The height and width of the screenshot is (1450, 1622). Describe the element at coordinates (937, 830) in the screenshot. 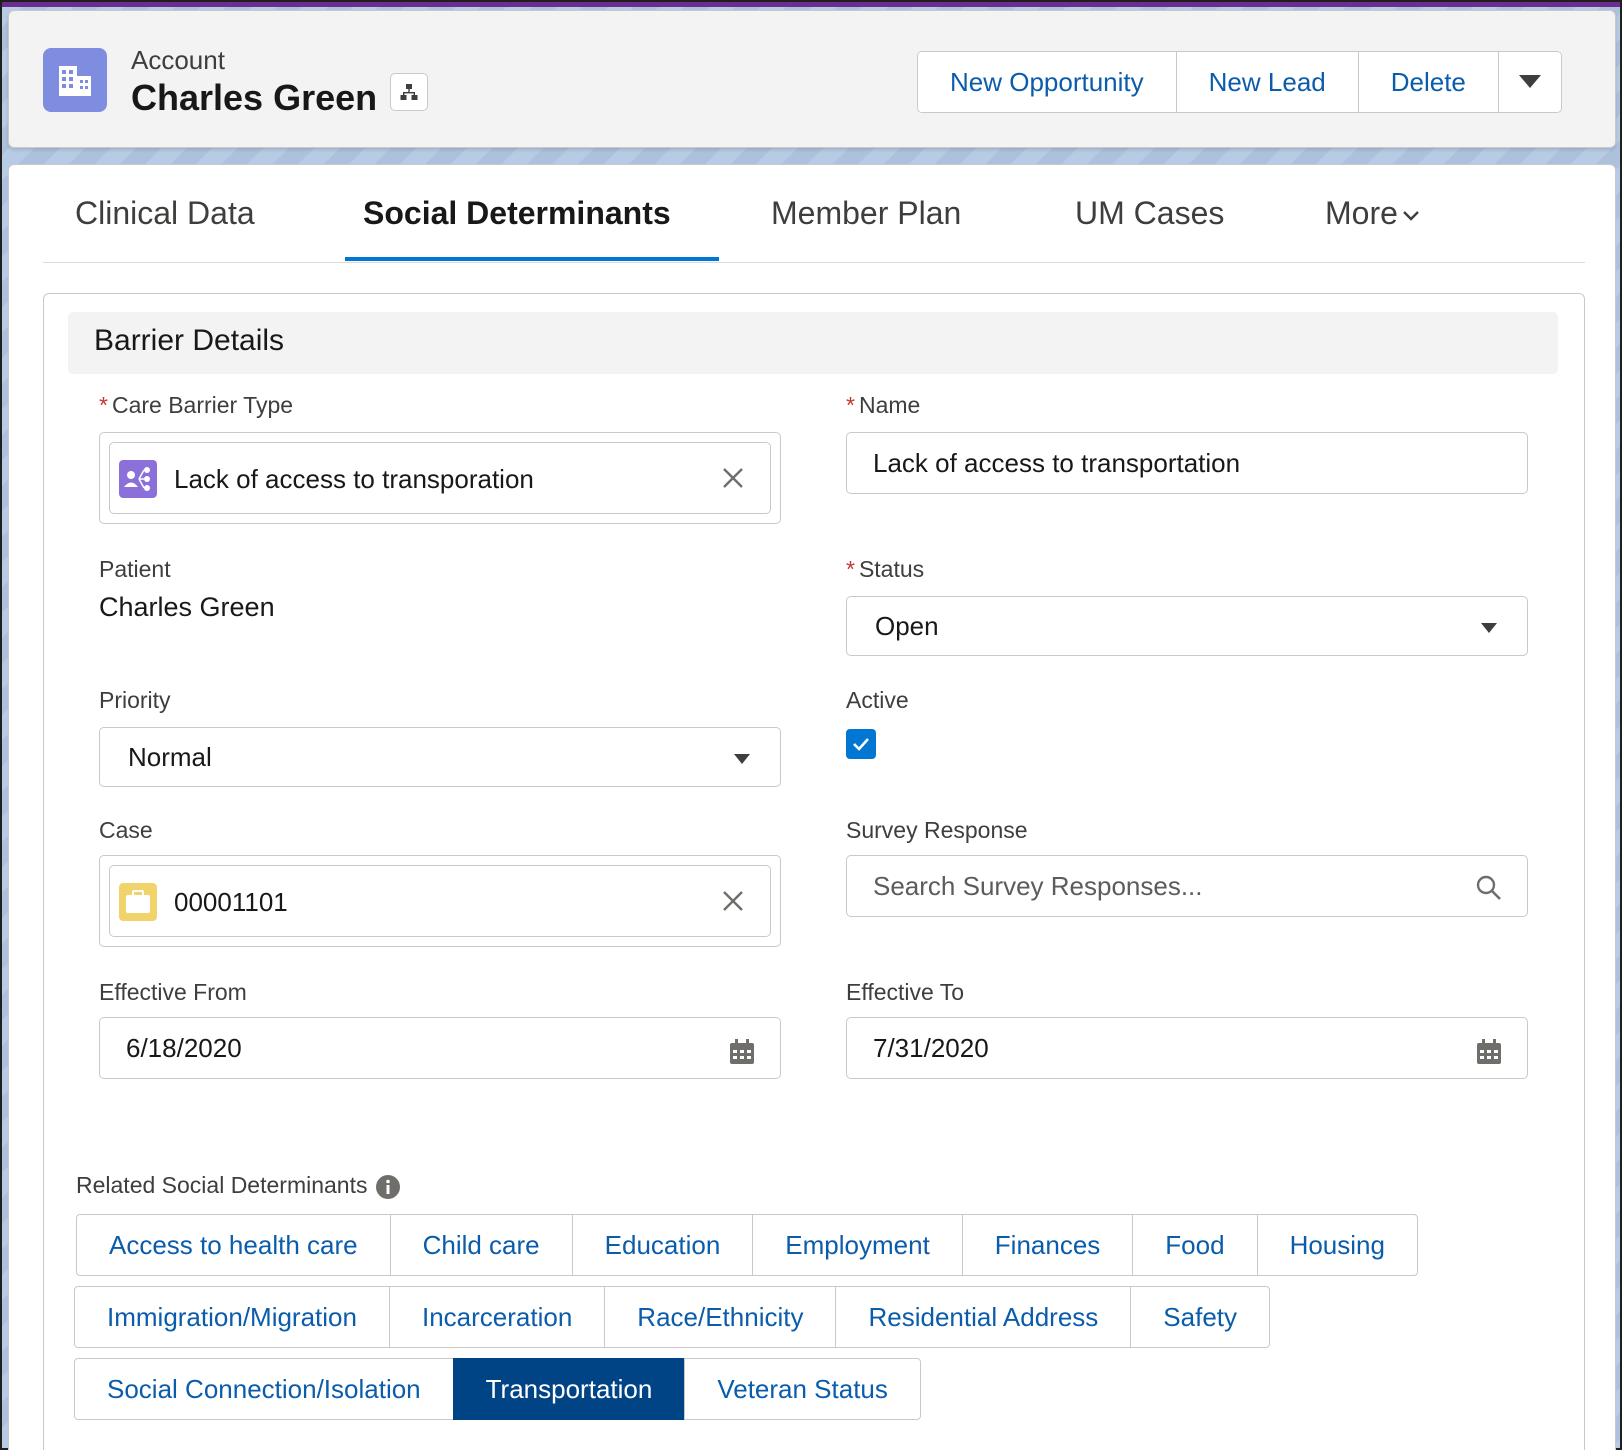

I see `survey-response-label: Survey Response` at that location.